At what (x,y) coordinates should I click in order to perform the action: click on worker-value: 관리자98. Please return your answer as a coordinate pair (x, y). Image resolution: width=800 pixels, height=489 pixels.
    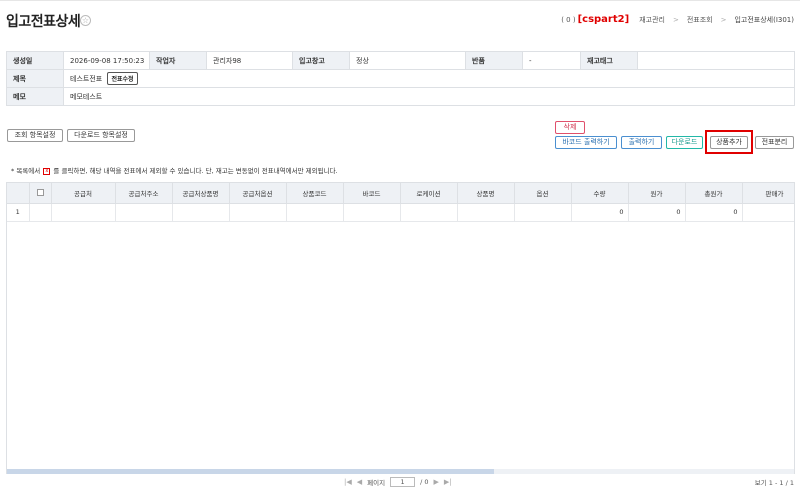
    Looking at the image, I should click on (249, 60).